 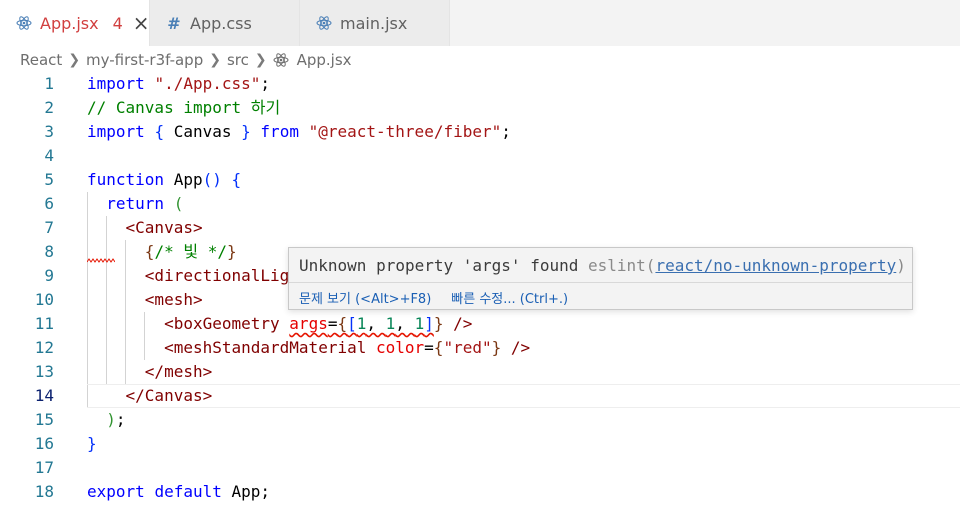 What do you see at coordinates (308, 323) in the screenshot?
I see `error-token: args` at bounding box center [308, 323].